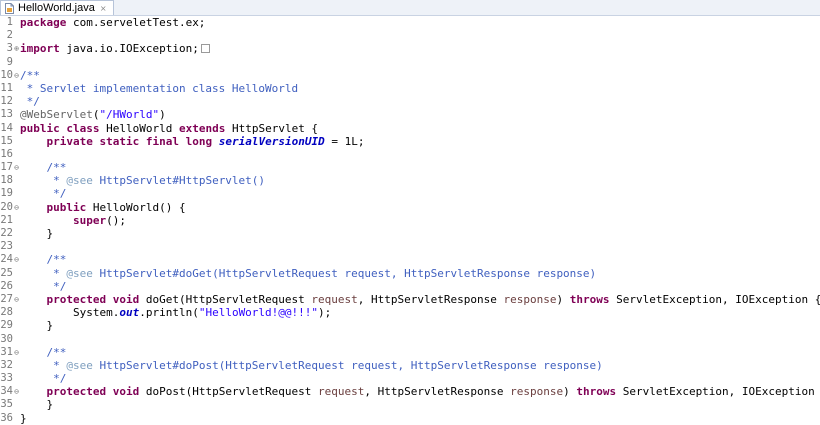 The image size is (820, 425). I want to click on line-number: 19, so click(6, 193).